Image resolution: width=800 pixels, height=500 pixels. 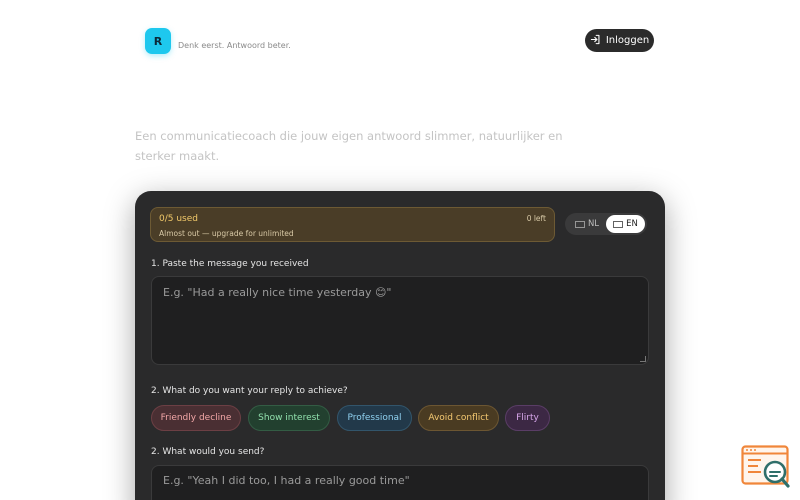 What do you see at coordinates (226, 233) in the screenshot?
I see `usage-upgrade-note: Almost out — upgrade for unlimited` at bounding box center [226, 233].